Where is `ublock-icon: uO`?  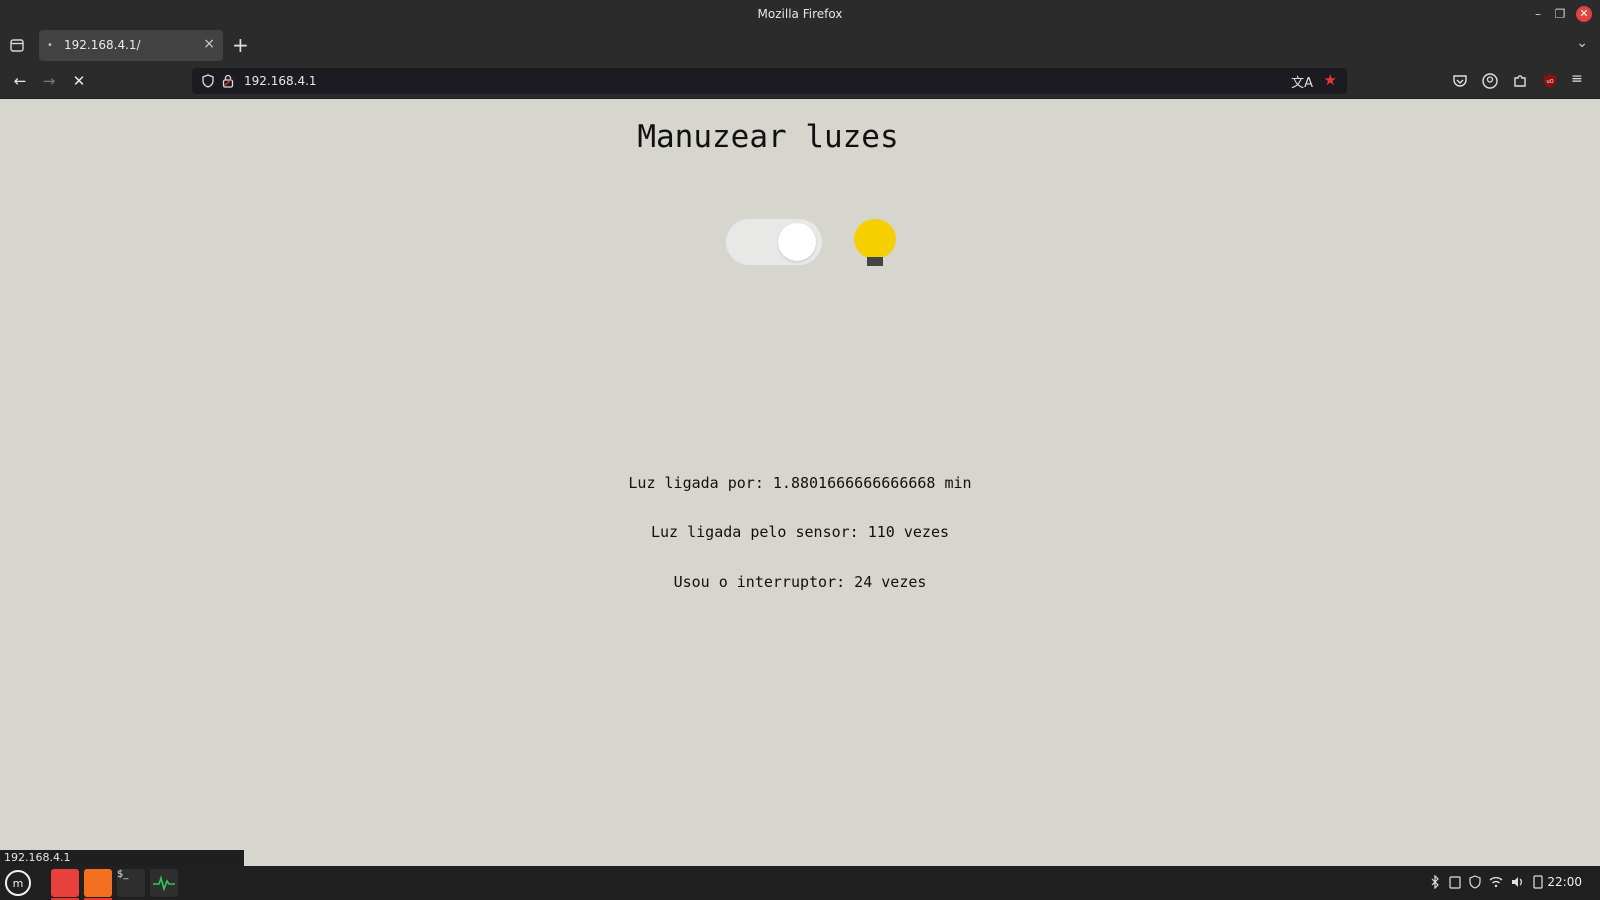
ublock-icon: uO is located at coordinates (1550, 81).